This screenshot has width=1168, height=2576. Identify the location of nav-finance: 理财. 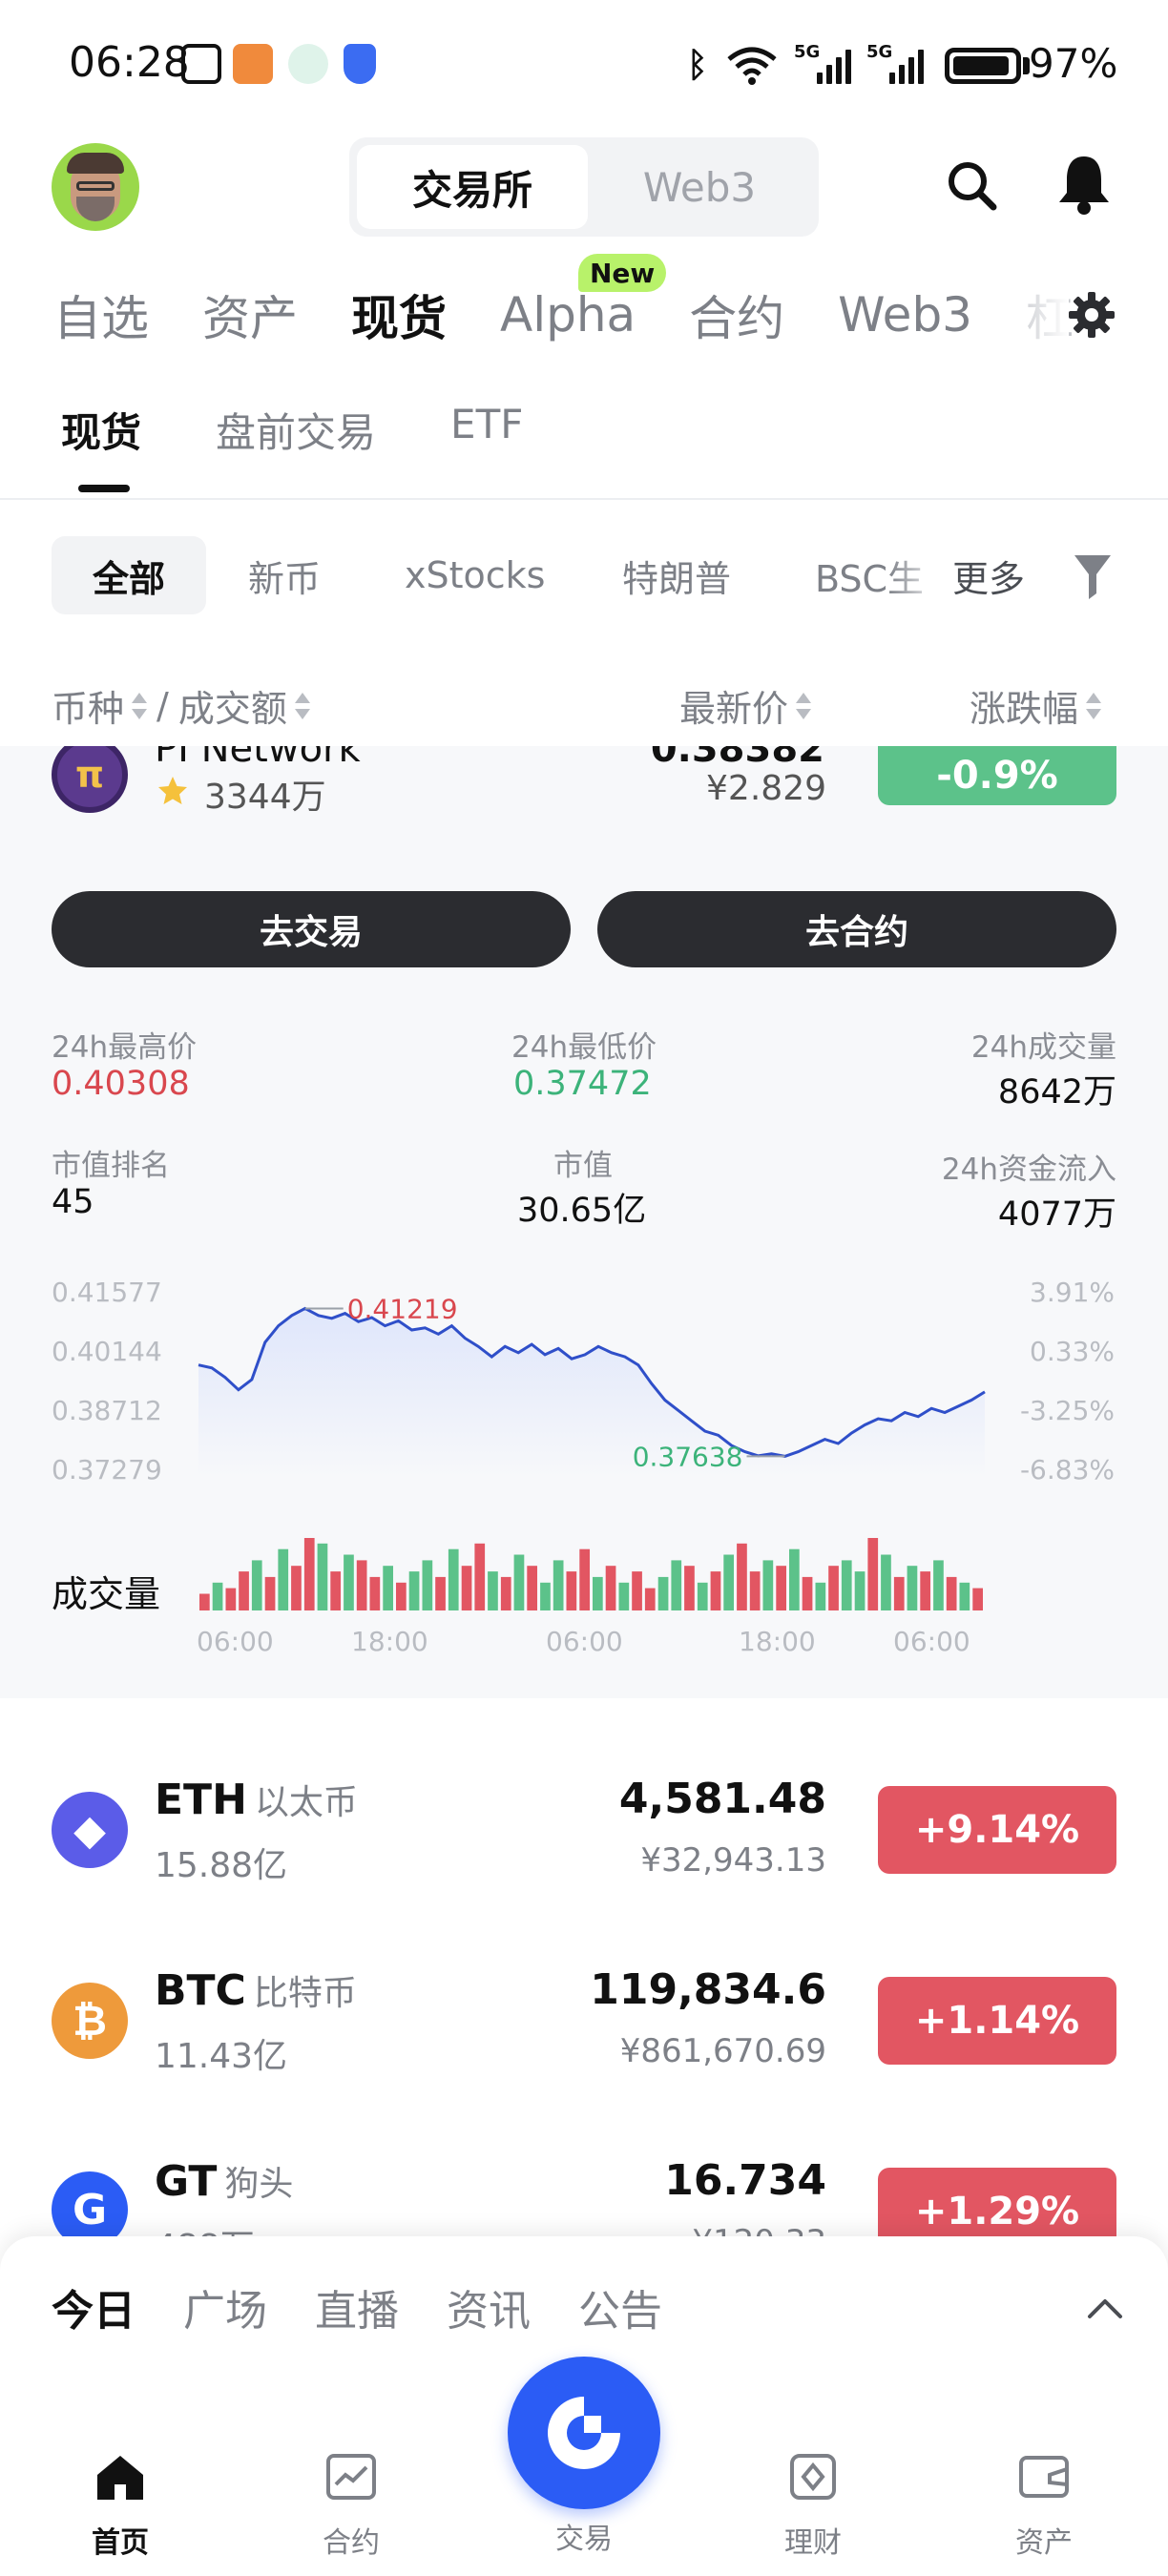
(813, 2504).